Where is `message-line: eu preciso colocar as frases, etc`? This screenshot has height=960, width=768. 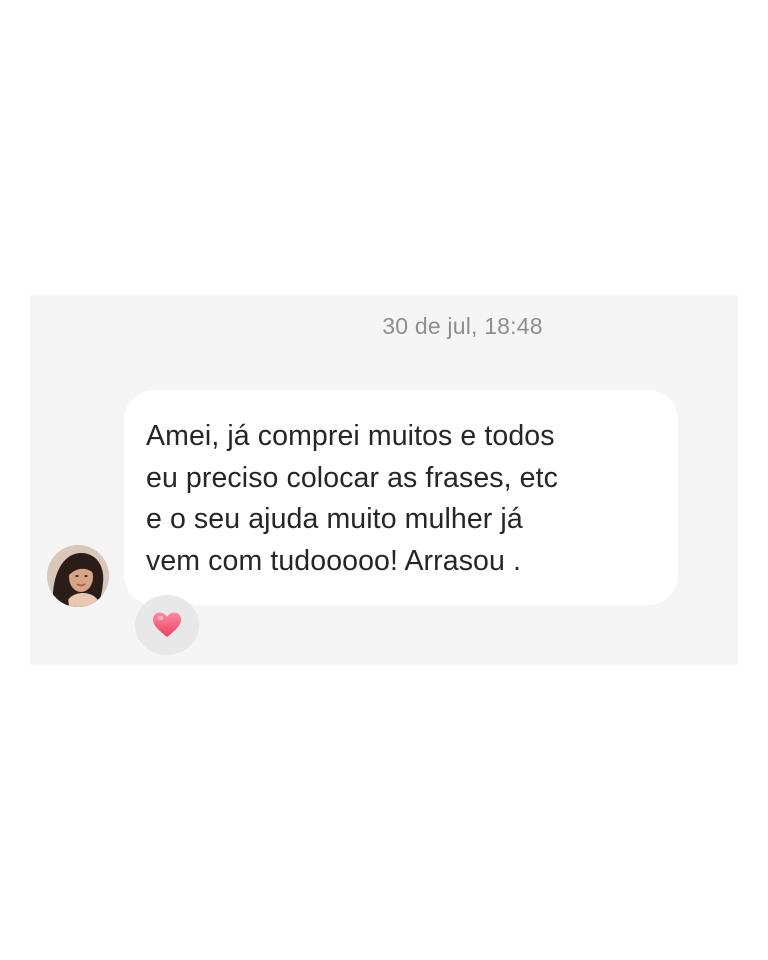 message-line: eu preciso colocar as frases, etc is located at coordinates (352, 477).